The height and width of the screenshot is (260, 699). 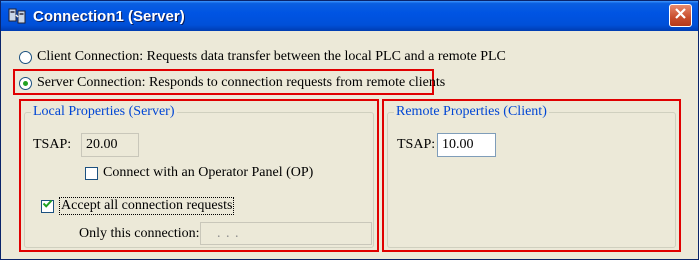 I want to click on plc-connection-icon, so click(x=17, y=16).